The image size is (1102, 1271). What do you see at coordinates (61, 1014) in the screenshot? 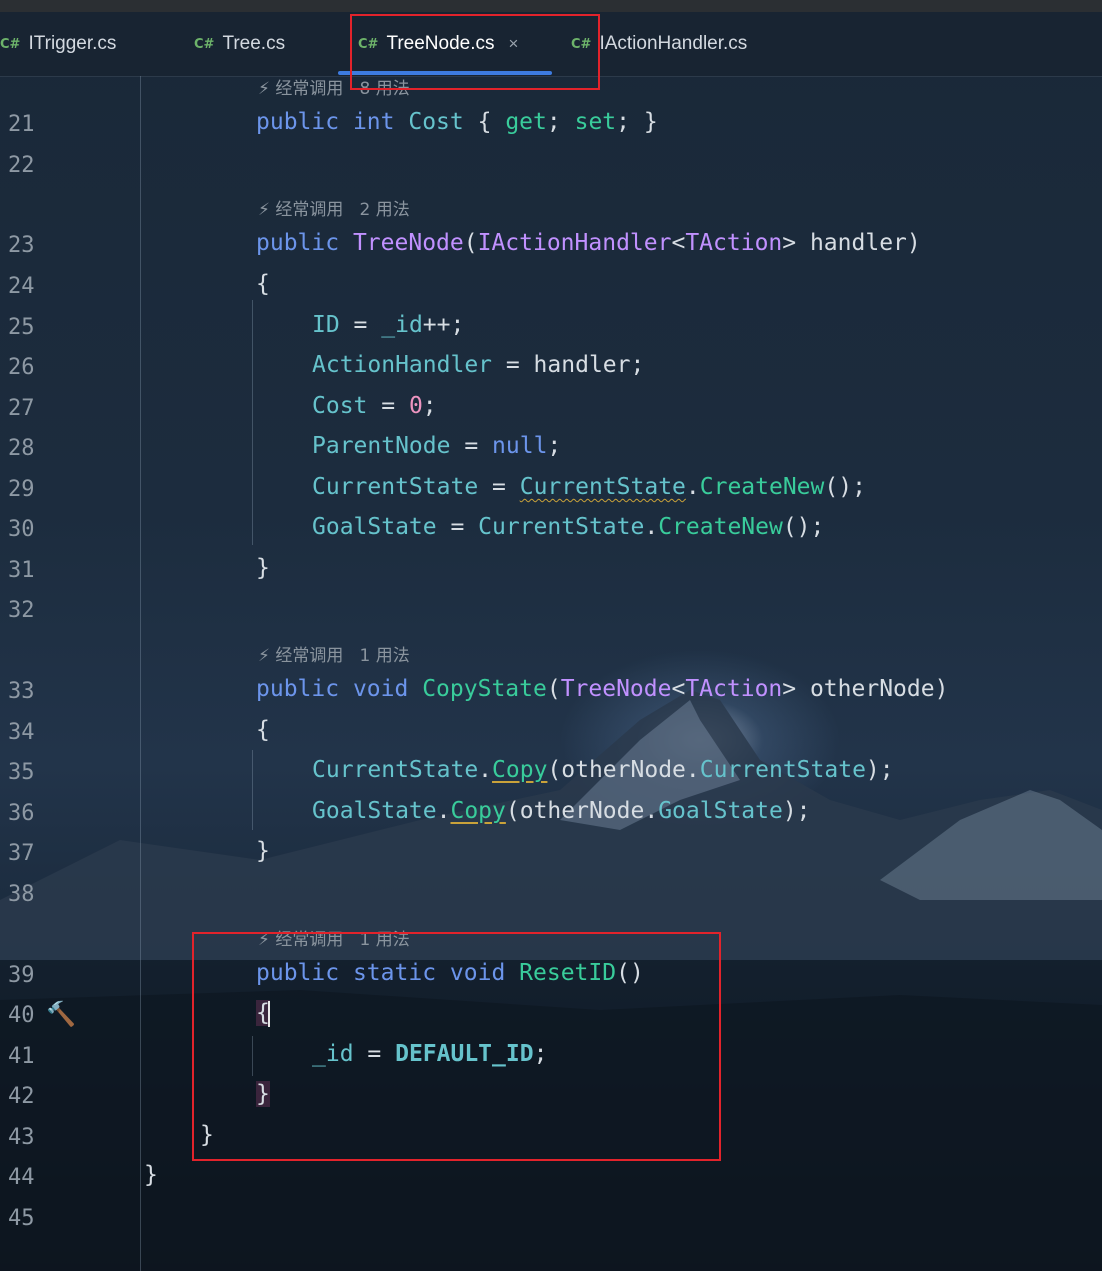
I see `hammer-icon: 🔨` at bounding box center [61, 1014].